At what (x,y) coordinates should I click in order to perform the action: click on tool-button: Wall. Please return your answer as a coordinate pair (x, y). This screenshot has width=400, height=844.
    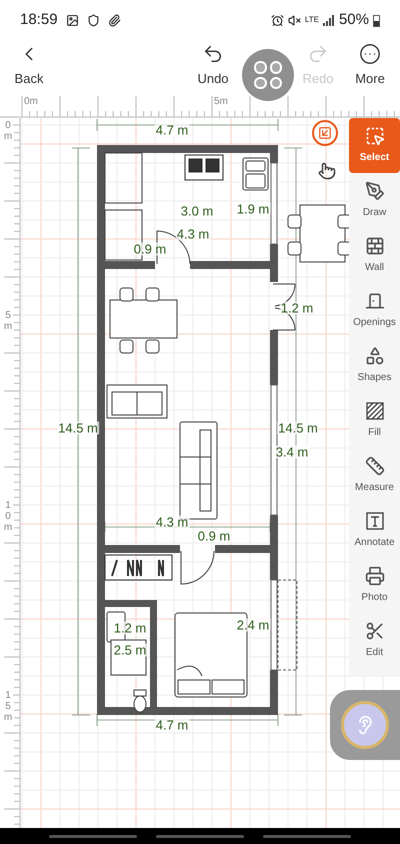
    Looking at the image, I should click on (374, 255).